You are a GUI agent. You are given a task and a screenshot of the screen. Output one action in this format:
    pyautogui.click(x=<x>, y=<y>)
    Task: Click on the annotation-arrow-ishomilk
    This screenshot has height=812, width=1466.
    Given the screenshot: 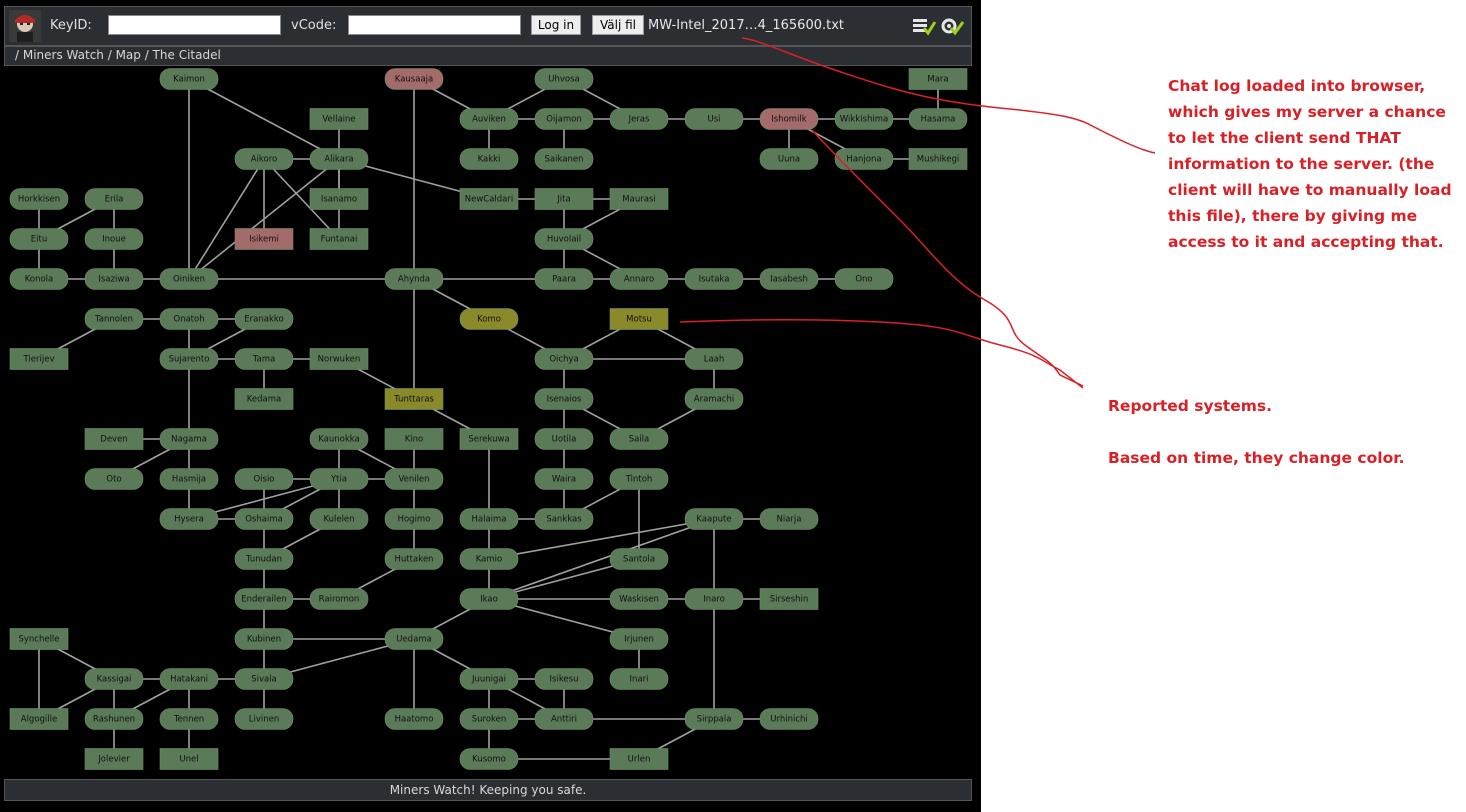 What is the action you would take?
    pyautogui.click(x=947, y=258)
    